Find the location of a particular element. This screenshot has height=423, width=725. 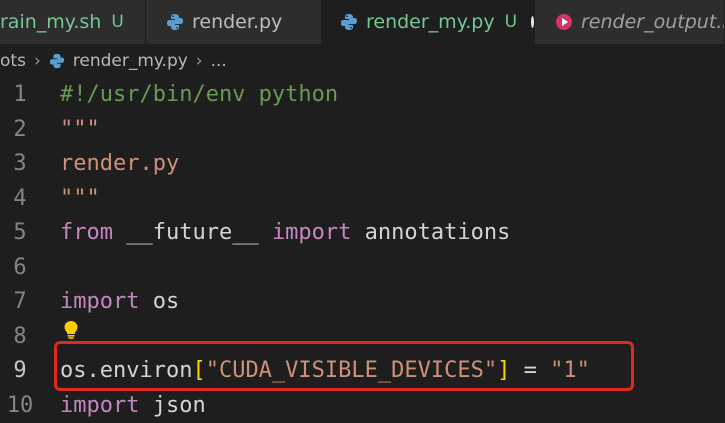

line-code: #!/usr/bin/env python is located at coordinates (199, 95).